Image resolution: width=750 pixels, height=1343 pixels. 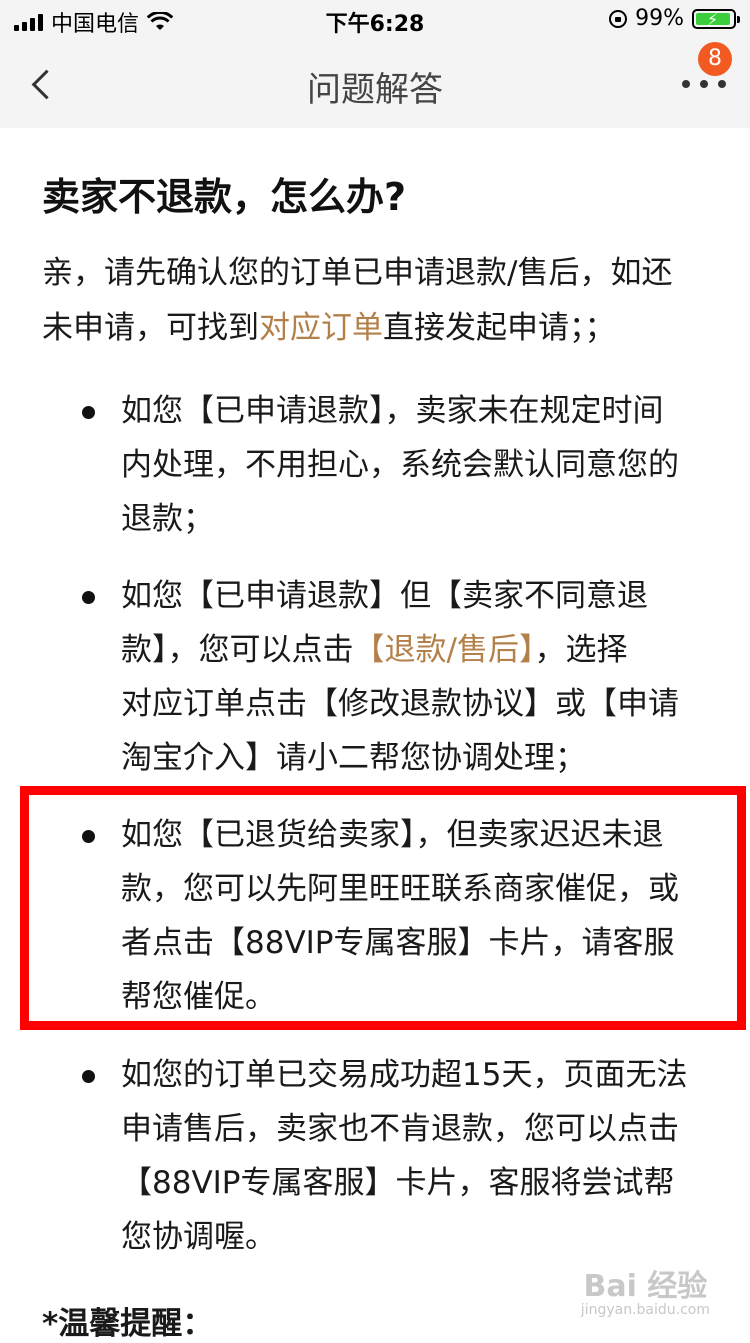 I want to click on watermark-logo: Bai 经验 jingyan.baidu.com, so click(x=645, y=1294).